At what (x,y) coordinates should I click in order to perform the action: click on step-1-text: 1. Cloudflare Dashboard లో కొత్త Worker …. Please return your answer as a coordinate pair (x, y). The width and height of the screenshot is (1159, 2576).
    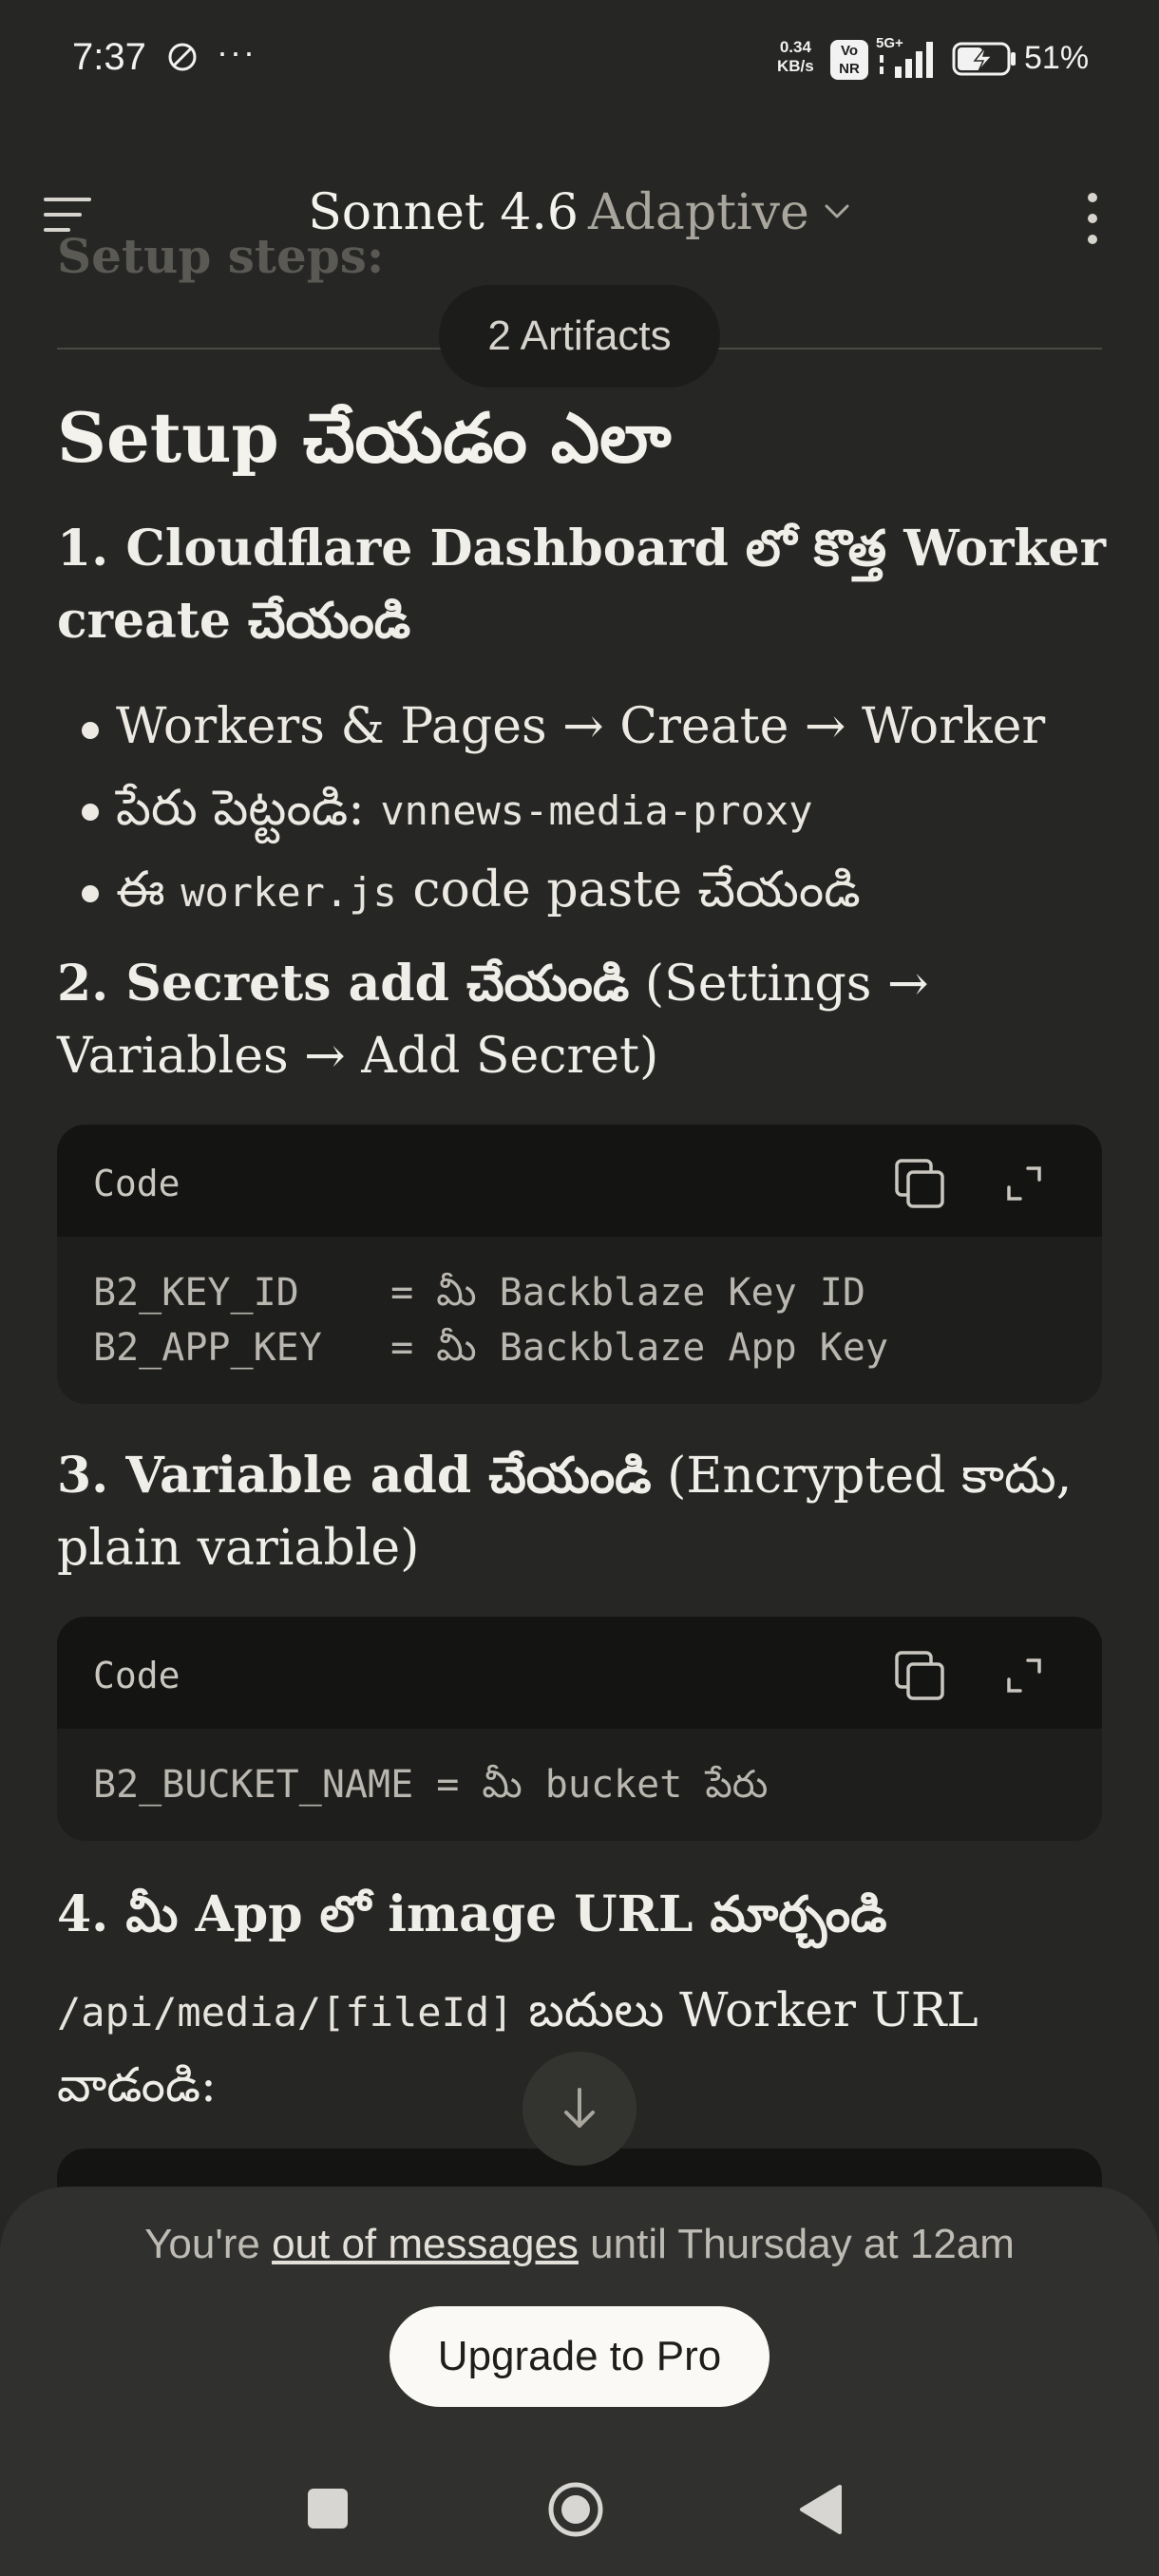
    Looking at the image, I should click on (581, 585).